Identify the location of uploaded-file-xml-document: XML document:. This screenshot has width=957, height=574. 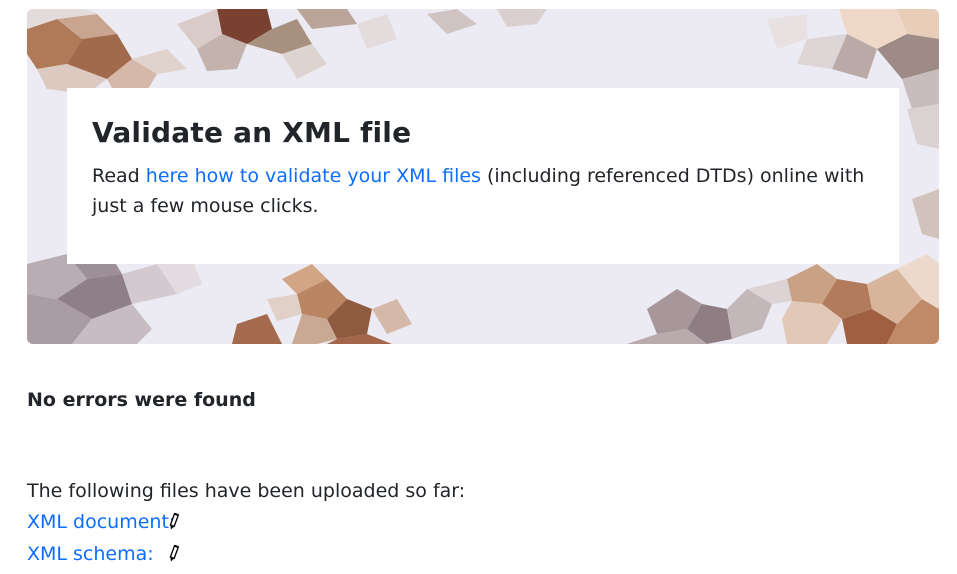
(103, 522).